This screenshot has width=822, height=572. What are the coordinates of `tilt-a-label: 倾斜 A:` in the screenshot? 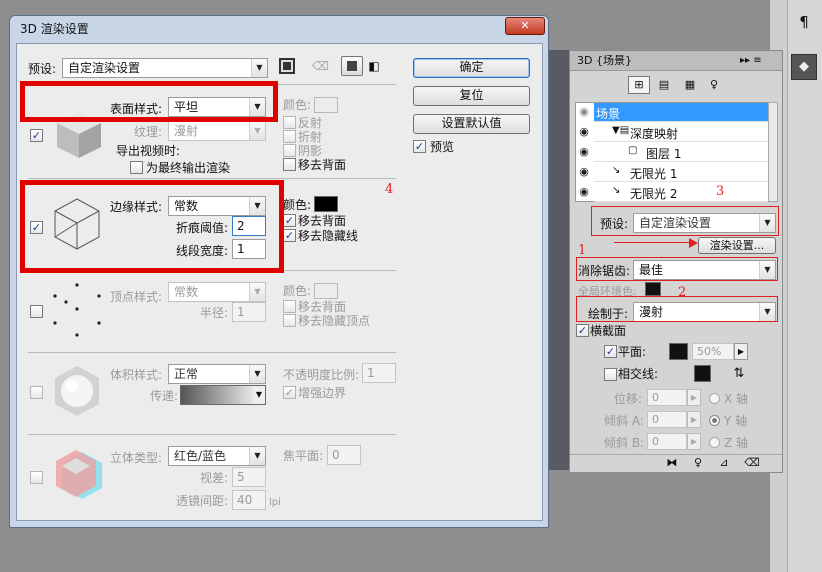 It's located at (624, 421).